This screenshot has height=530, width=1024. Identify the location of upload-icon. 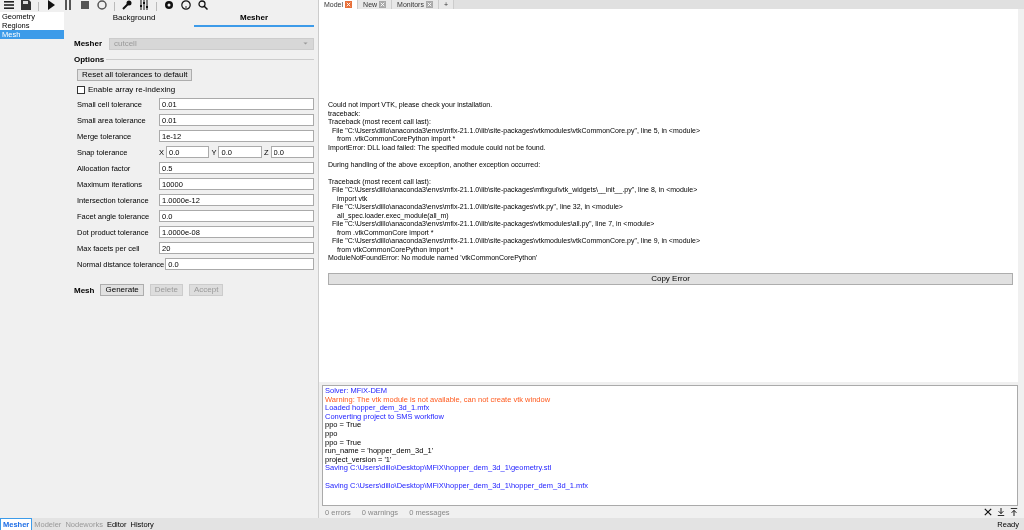
(1014, 512).